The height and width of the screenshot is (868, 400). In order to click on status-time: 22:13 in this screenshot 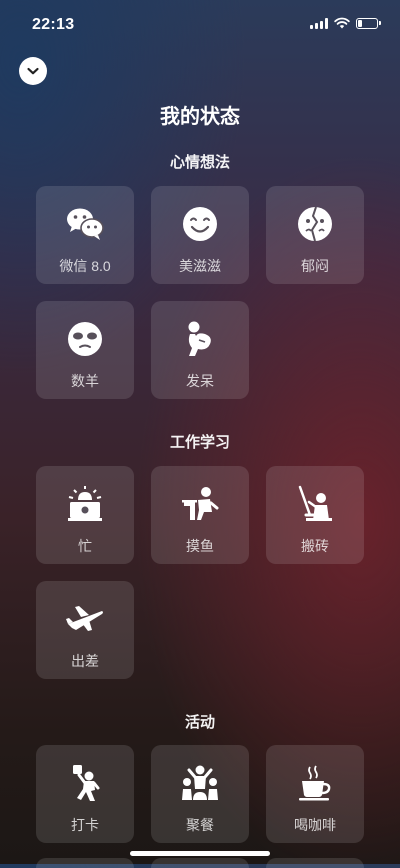, I will do `click(53, 24)`.